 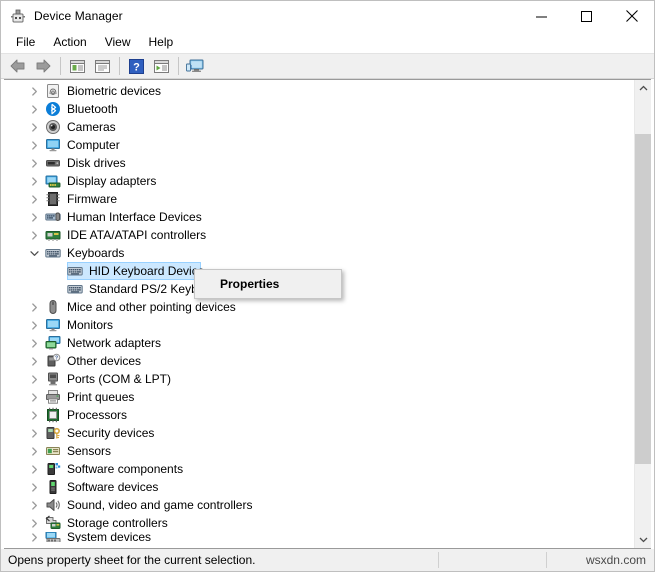 I want to click on tree-item-mice-and-other-pointing-devices: Mice and other pointing devices, so click(x=319, y=307).